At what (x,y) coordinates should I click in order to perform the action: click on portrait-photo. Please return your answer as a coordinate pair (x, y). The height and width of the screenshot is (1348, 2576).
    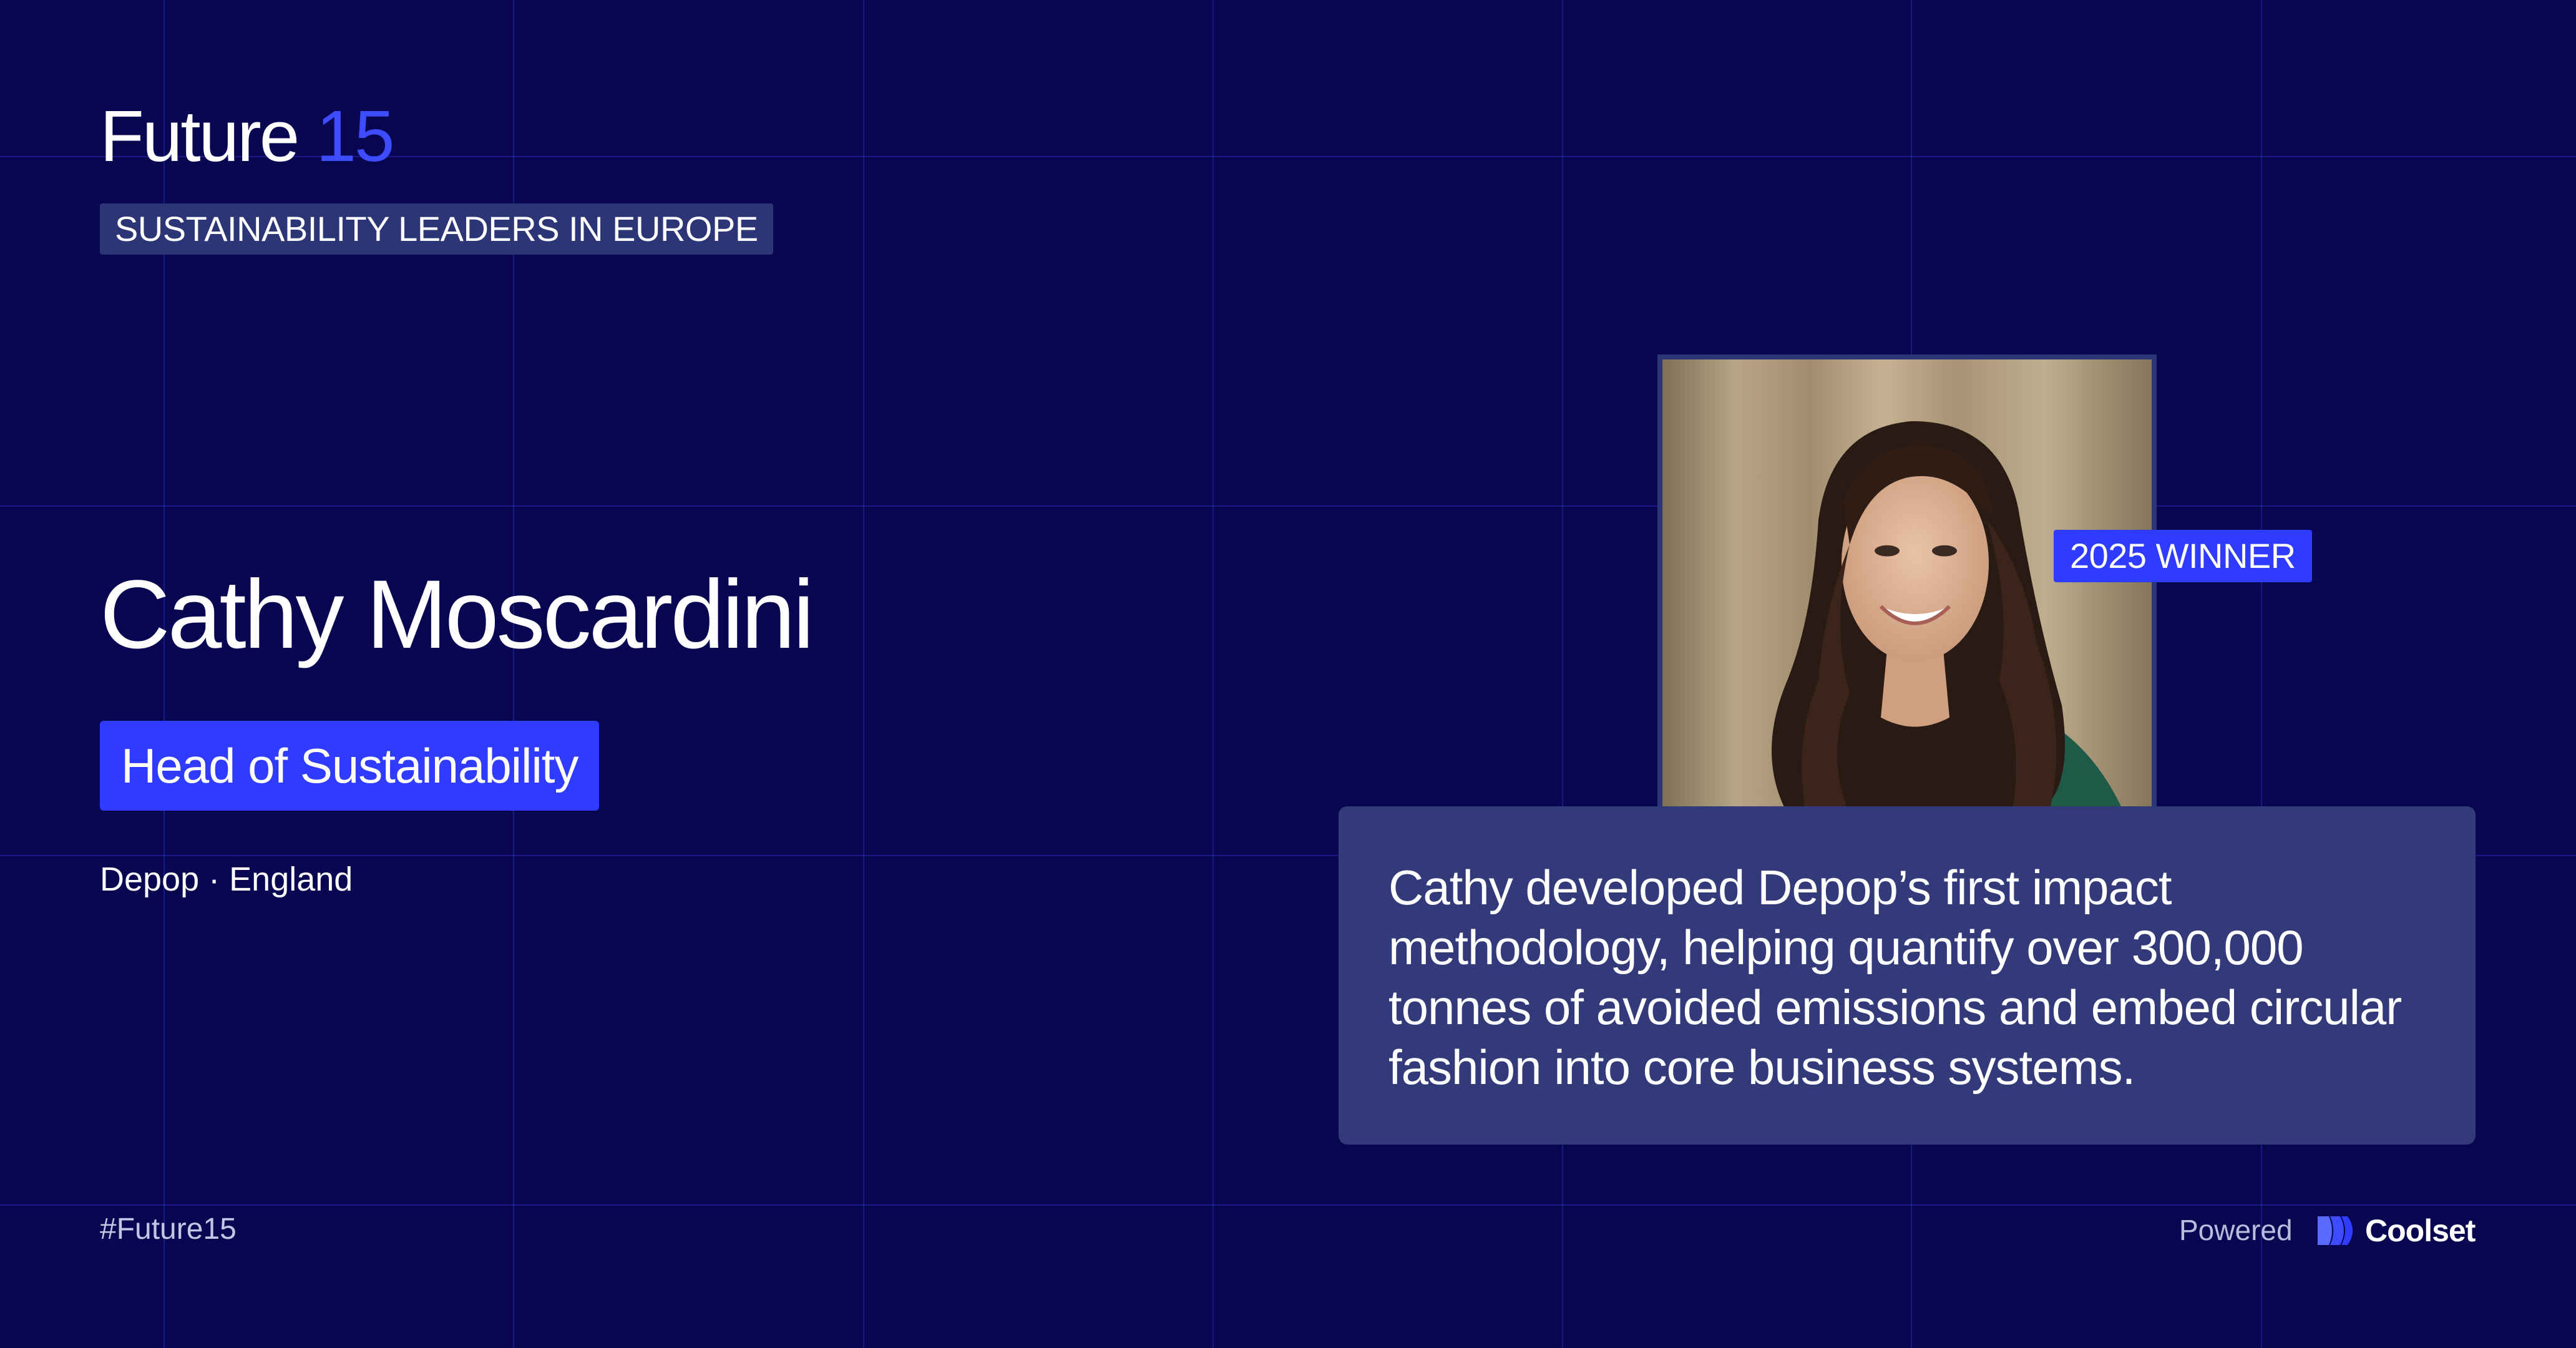
    Looking at the image, I should click on (1907, 583).